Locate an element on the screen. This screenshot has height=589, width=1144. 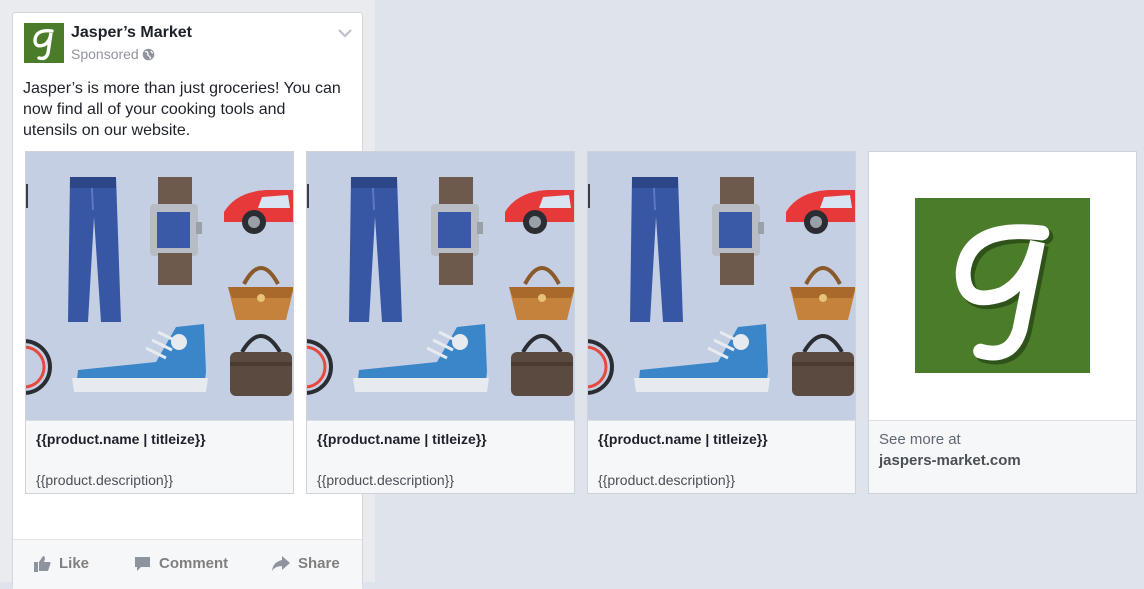
like-button: Like is located at coordinates (61, 563).